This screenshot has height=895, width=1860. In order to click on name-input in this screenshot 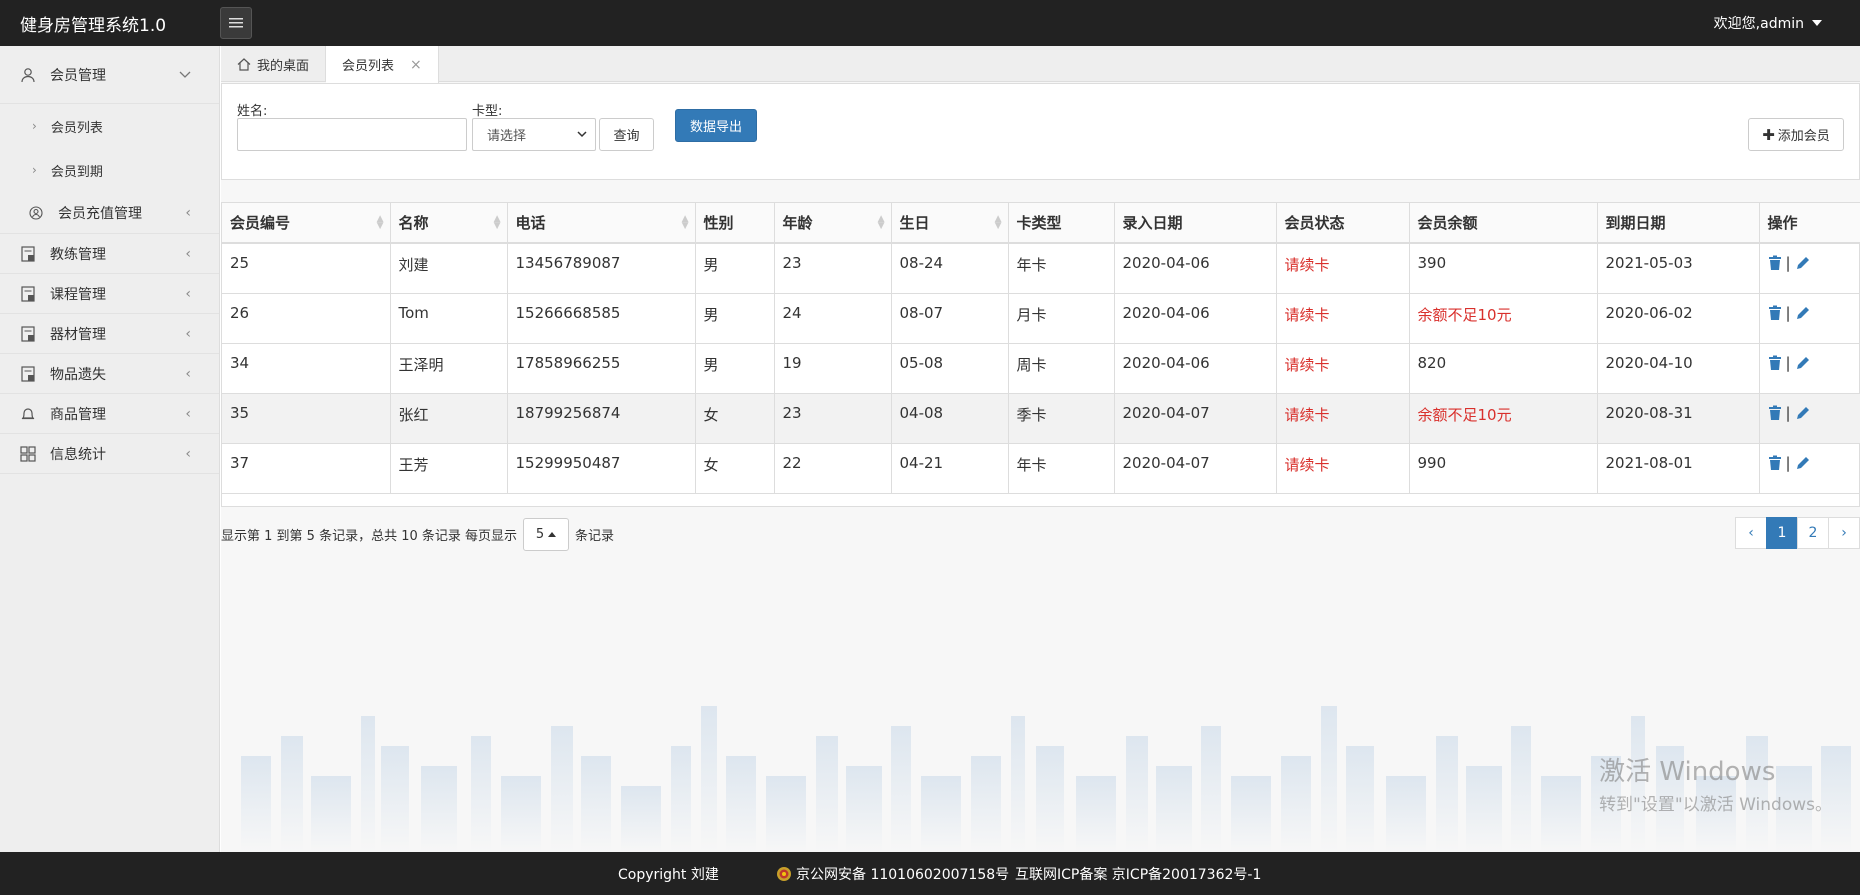, I will do `click(352, 134)`.